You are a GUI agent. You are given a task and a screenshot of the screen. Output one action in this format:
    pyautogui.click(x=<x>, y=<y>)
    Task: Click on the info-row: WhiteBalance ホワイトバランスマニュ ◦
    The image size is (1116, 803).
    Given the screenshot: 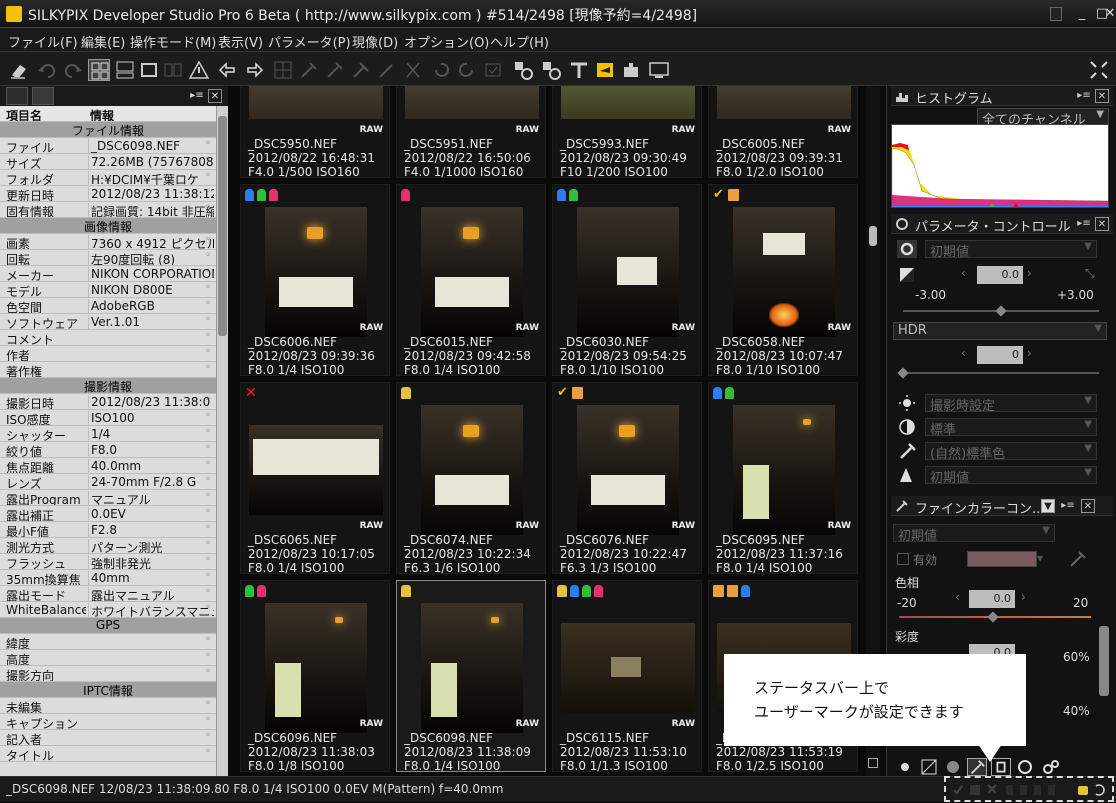 What is the action you would take?
    pyautogui.click(x=108, y=610)
    